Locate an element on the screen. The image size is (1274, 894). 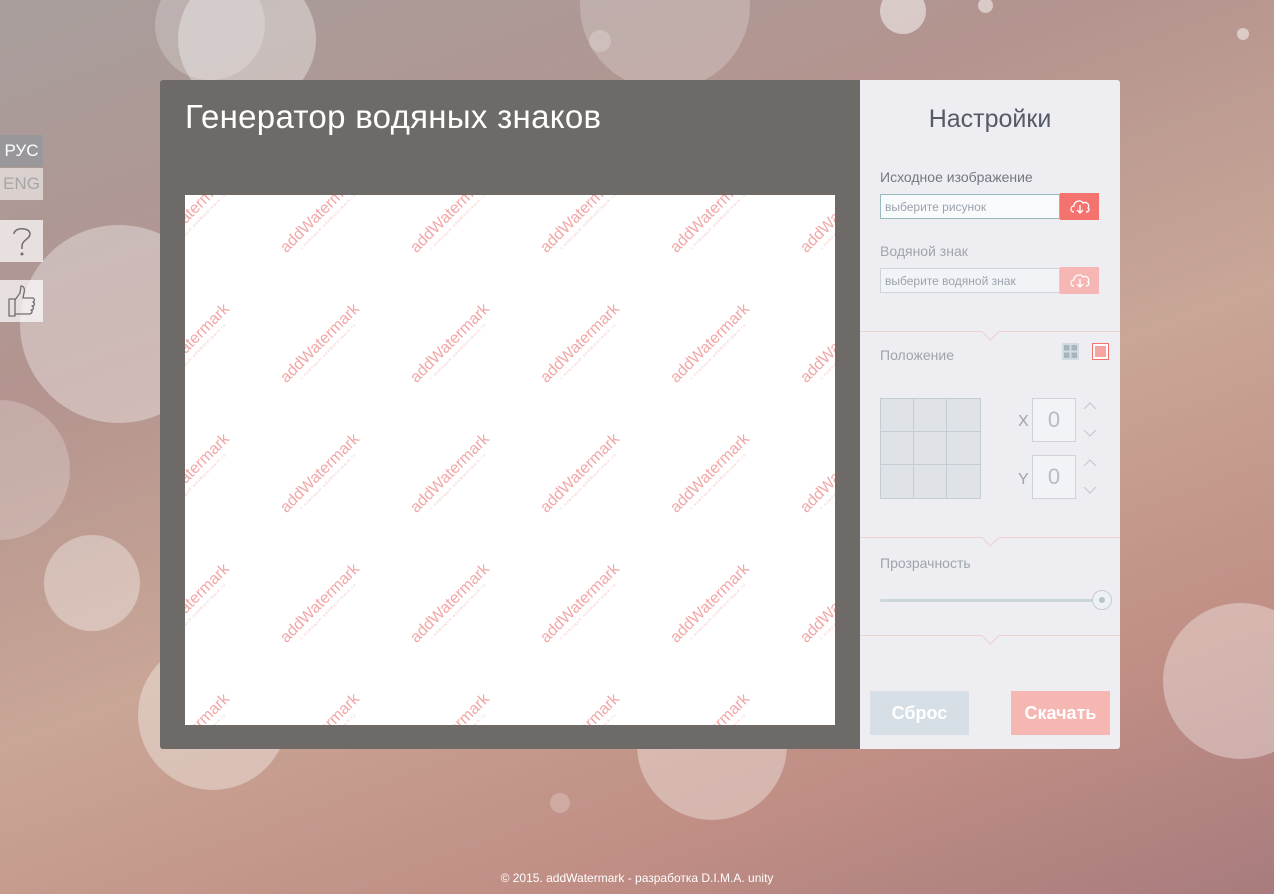
watermark-upload-button is located at coordinates (1079, 280).